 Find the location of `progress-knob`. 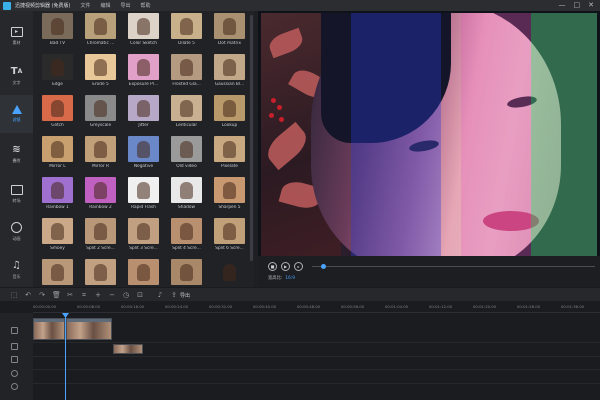

progress-knob is located at coordinates (324, 266).